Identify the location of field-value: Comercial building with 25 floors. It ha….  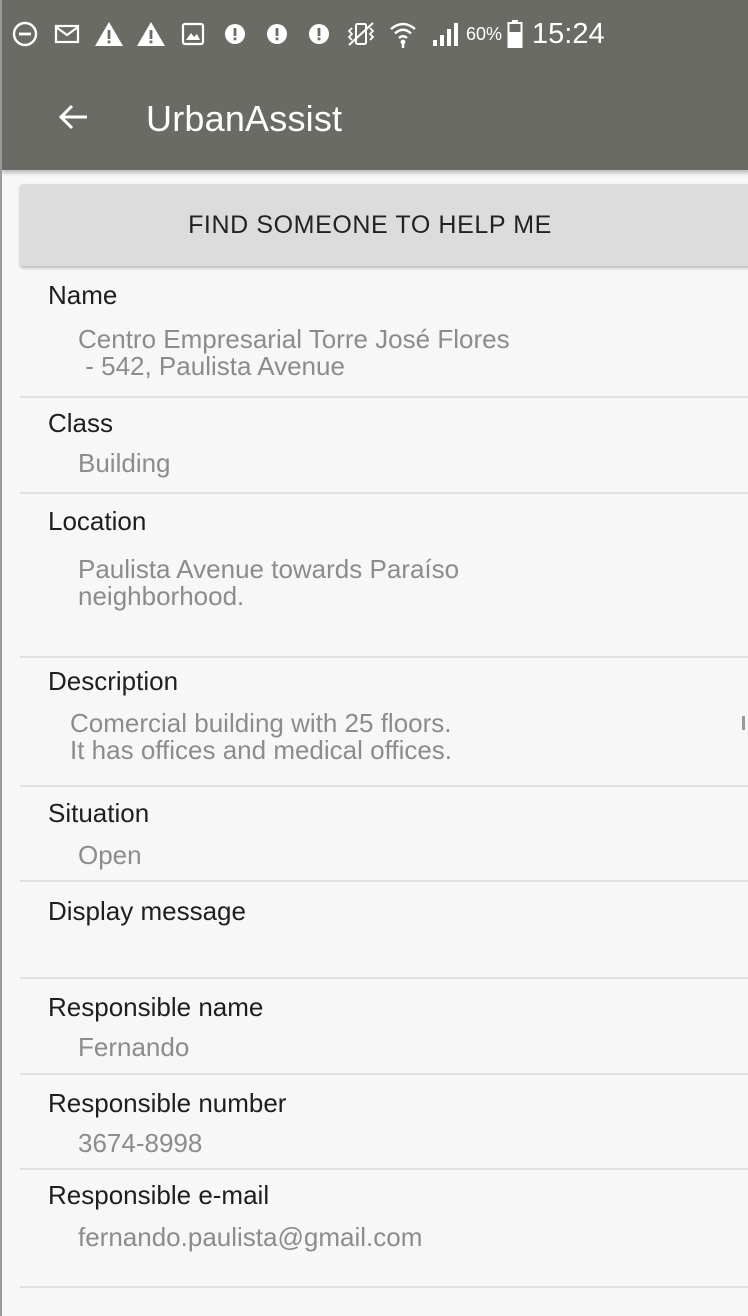
(261, 736).